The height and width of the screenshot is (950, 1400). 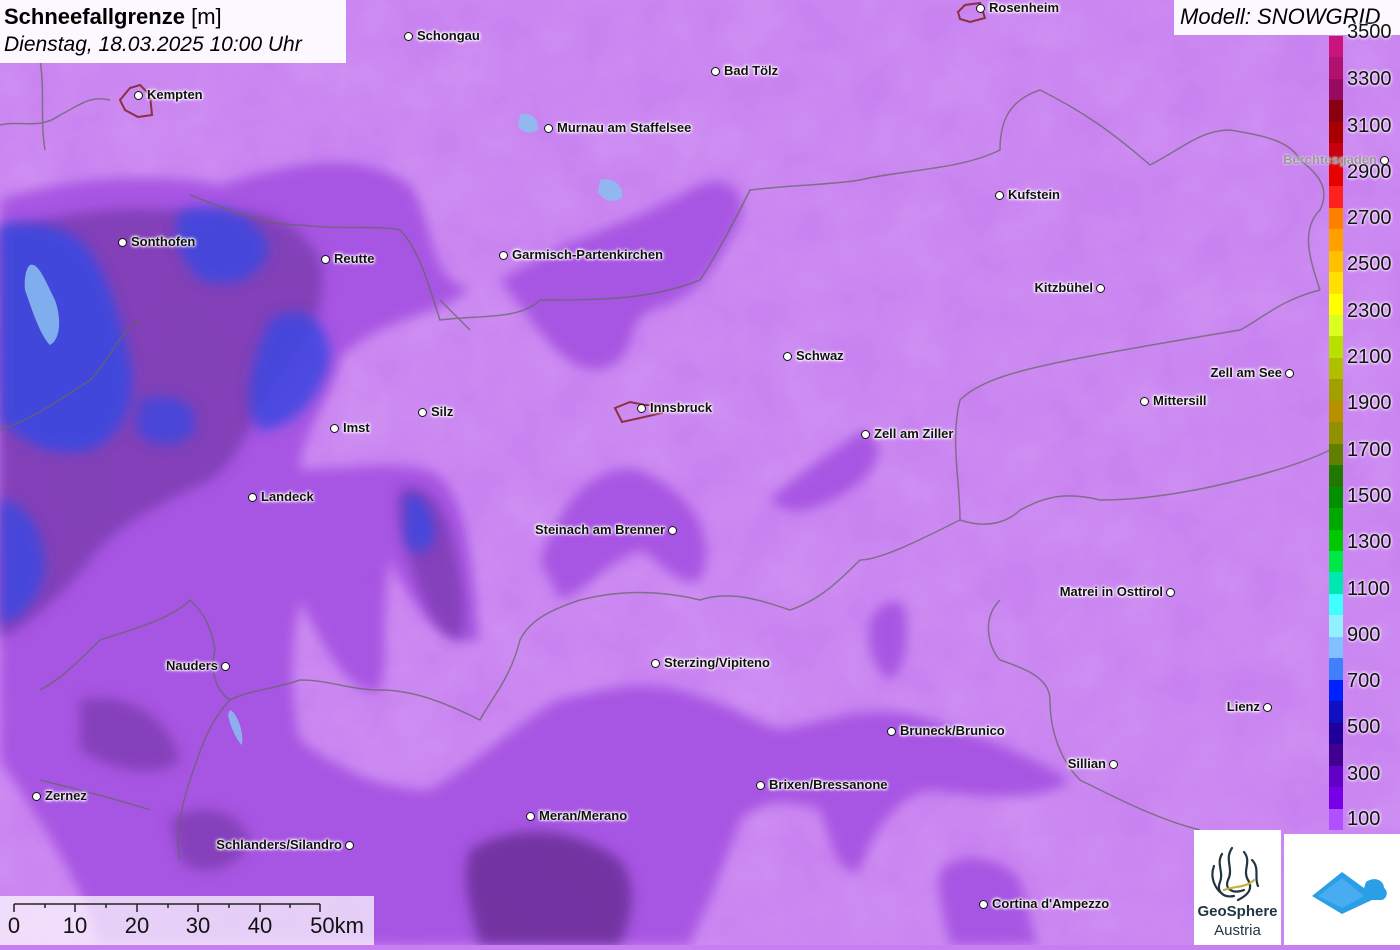 I want to click on scale-label: 30, so click(x=198, y=925).